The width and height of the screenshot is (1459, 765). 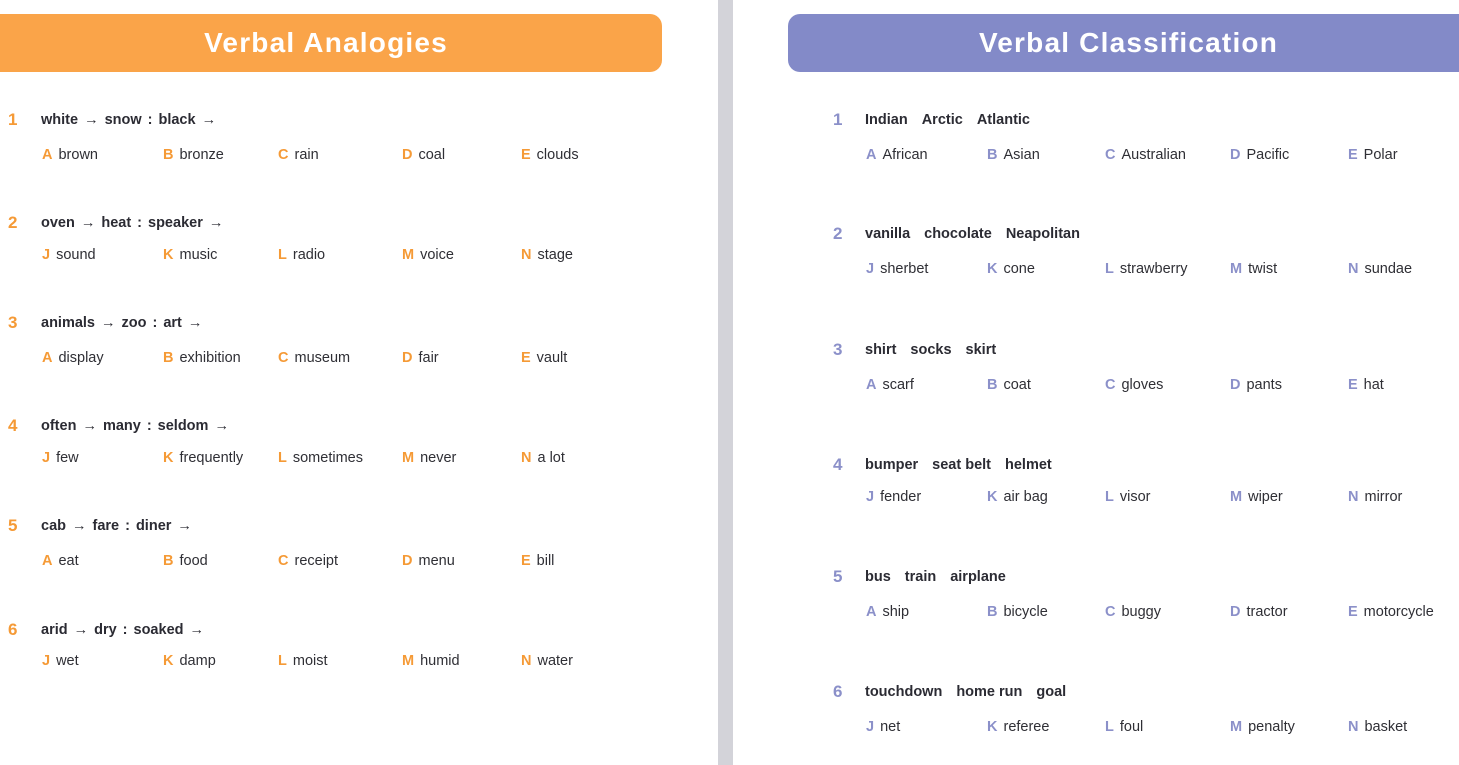 What do you see at coordinates (60, 661) in the screenshot?
I see `answer-option-j: Jwet` at bounding box center [60, 661].